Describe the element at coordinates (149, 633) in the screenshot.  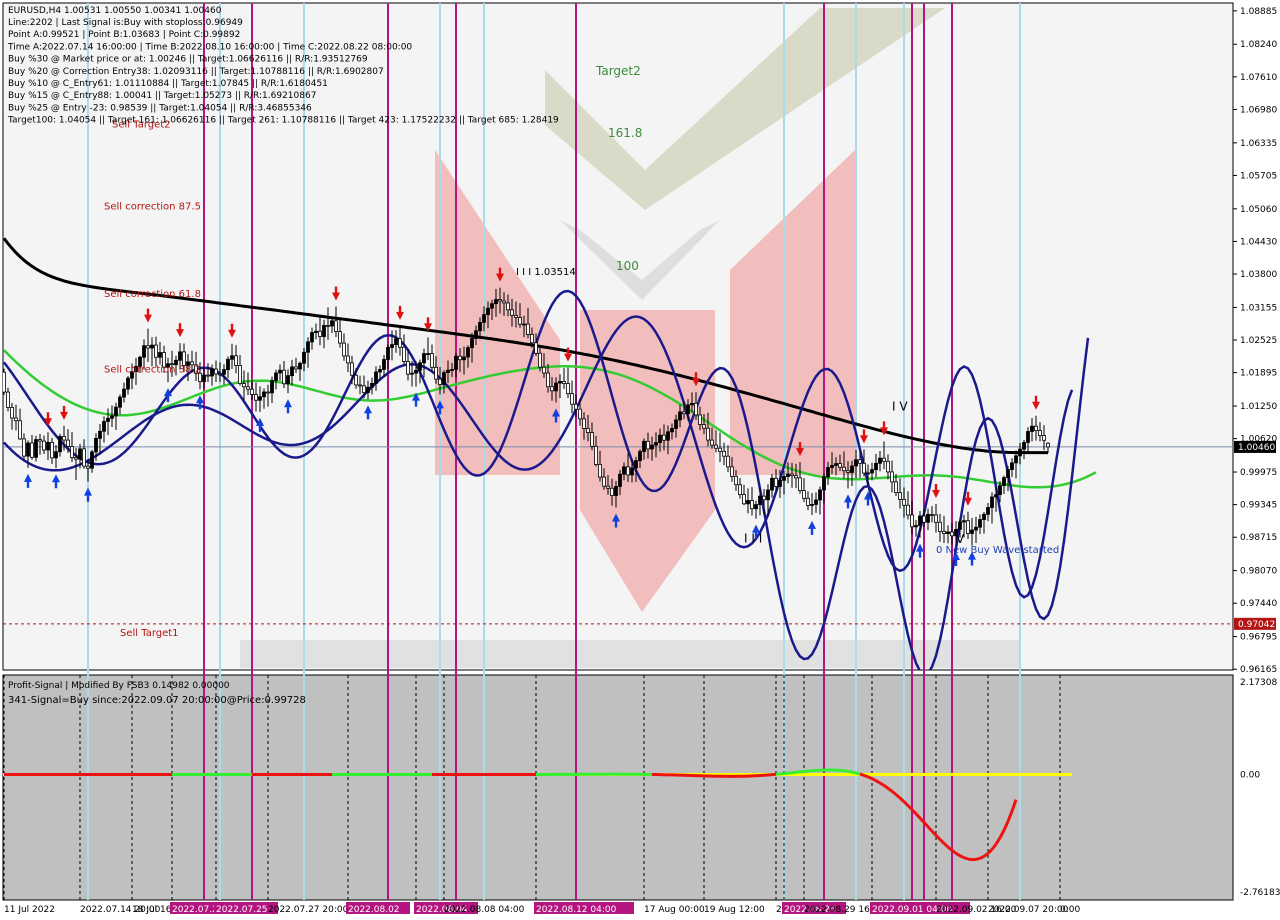
I see `chart-annotation: Sell Target1` at that location.